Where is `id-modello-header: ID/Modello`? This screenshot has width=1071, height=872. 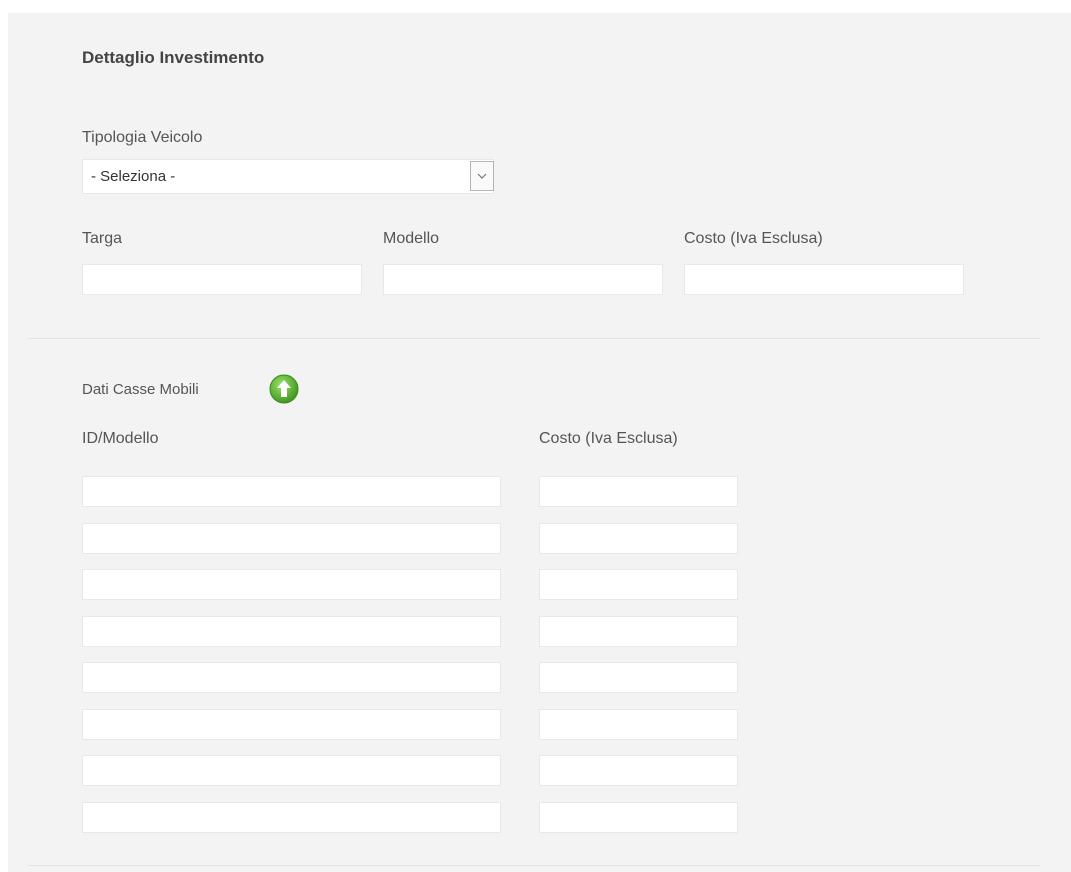 id-modello-header: ID/Modello is located at coordinates (120, 438).